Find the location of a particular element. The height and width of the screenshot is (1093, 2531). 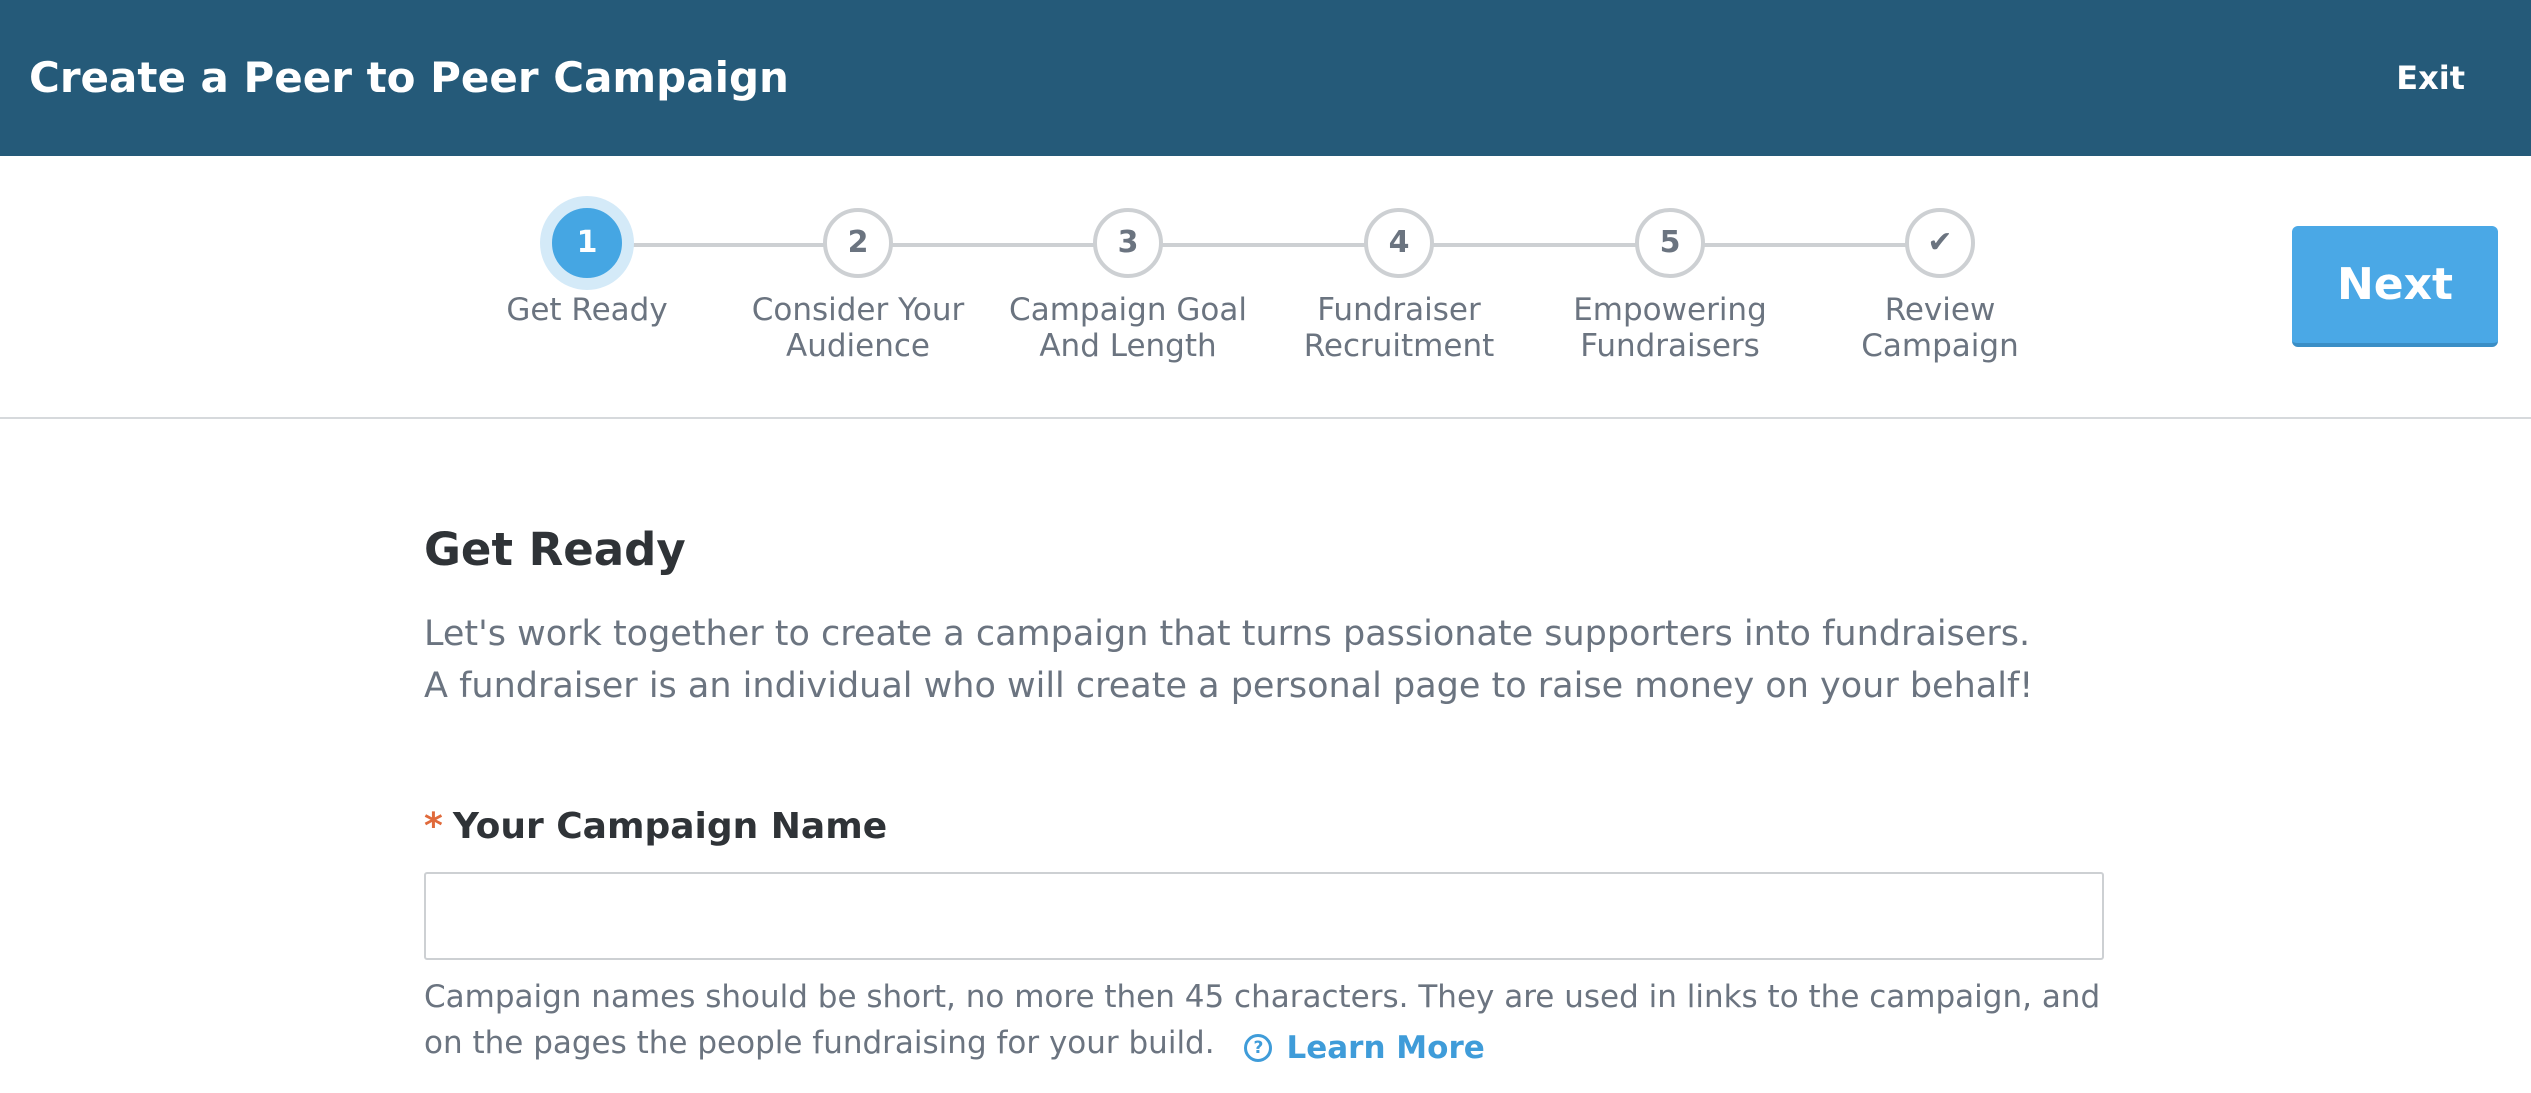

step-review-campaign: ✔ Review Campaign is located at coordinates (1940, 286).